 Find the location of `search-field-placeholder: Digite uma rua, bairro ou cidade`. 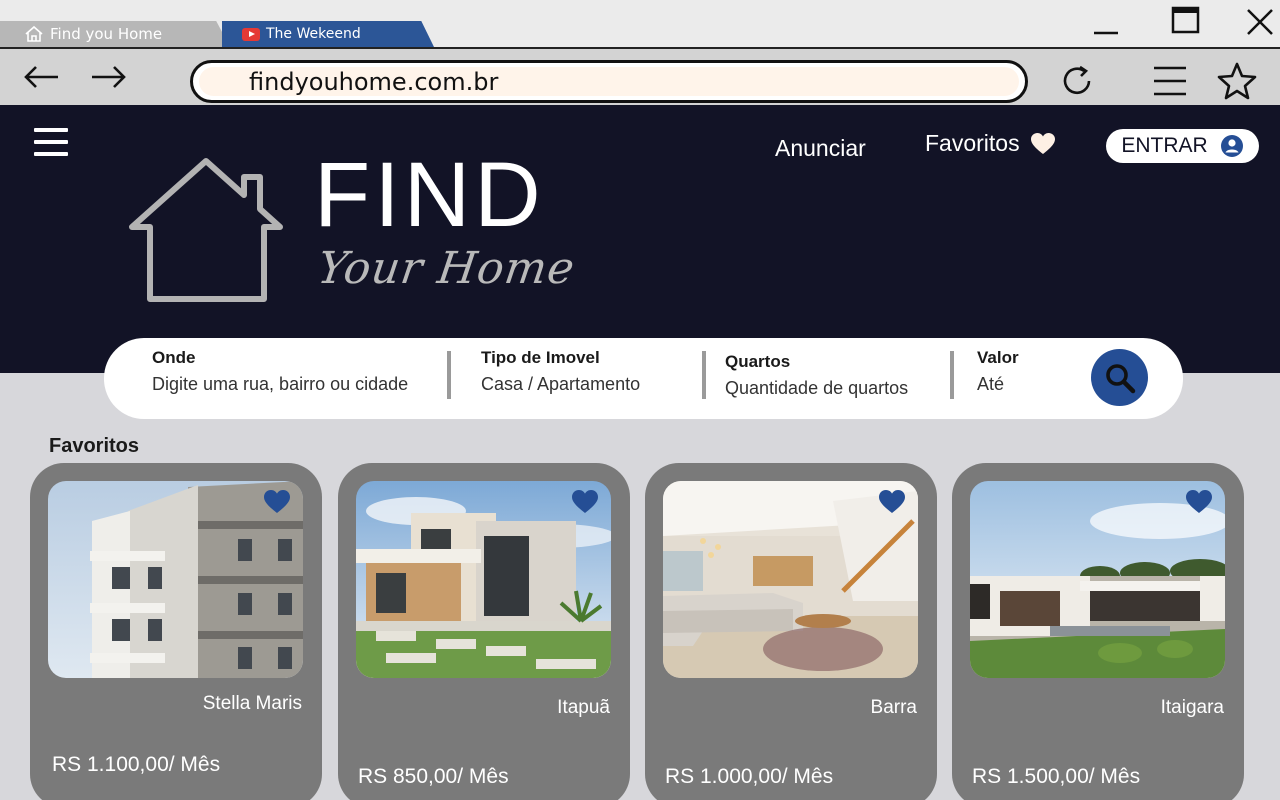

search-field-placeholder: Digite uma rua, bairro ou cidade is located at coordinates (280, 384).